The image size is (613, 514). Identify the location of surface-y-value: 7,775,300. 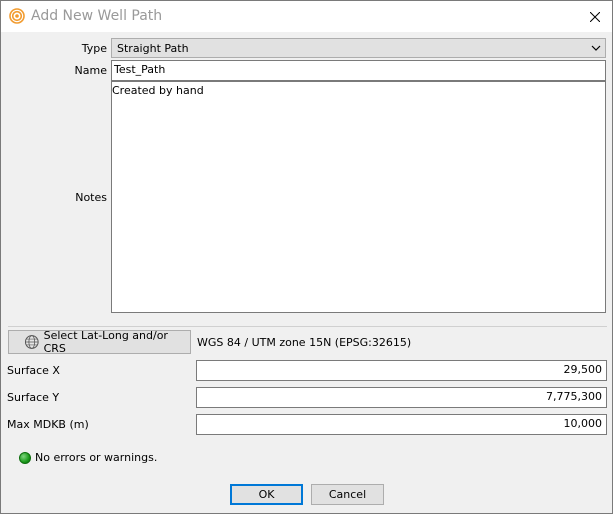
(574, 396).